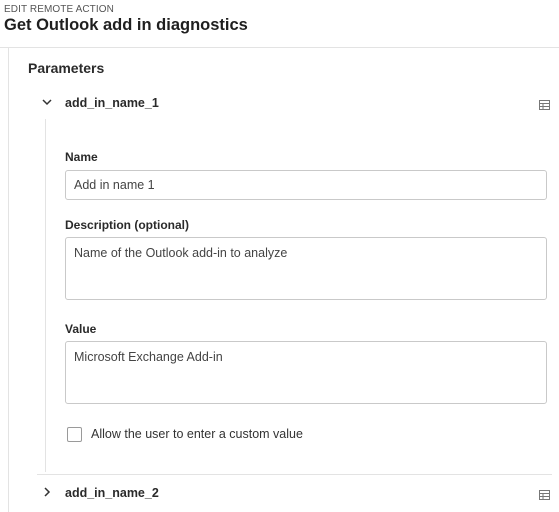 The image size is (559, 512). Describe the element at coordinates (294, 495) in the screenshot. I see `parameter-row-add-in-name-2: add_in_name_2` at that location.